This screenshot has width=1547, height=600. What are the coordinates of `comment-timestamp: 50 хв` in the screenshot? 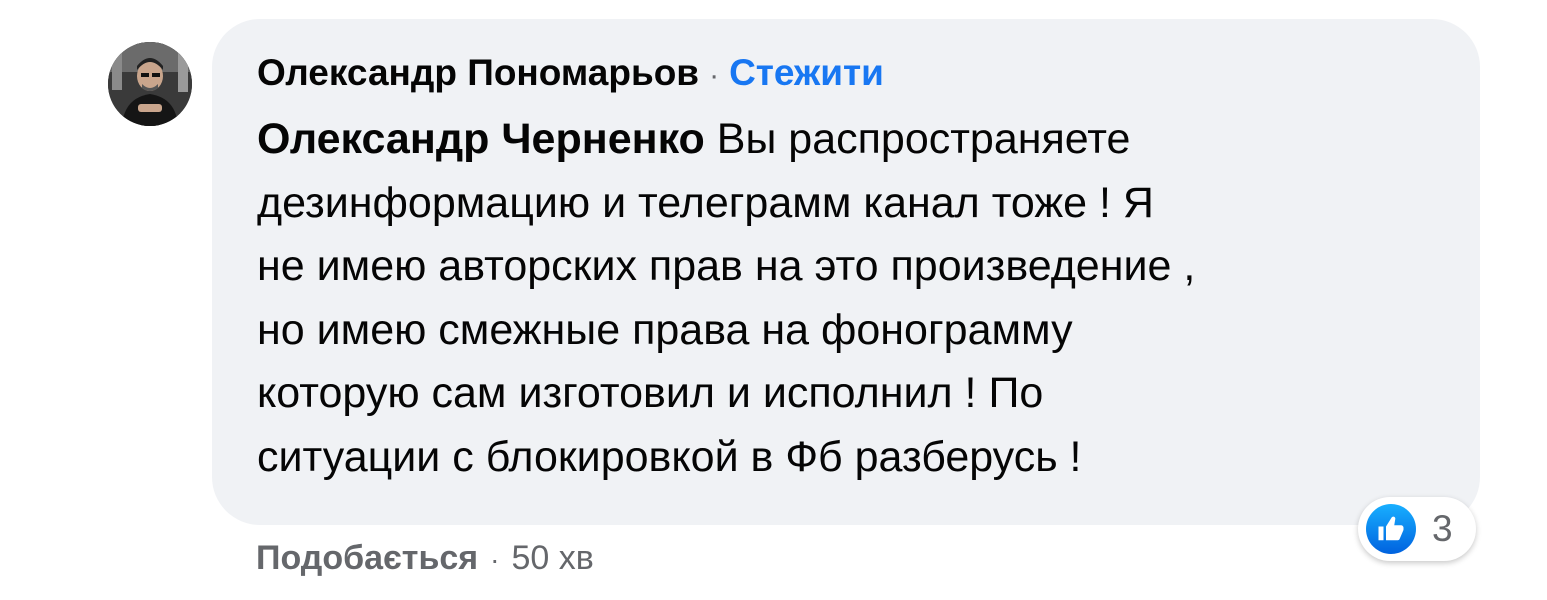 It's located at (552, 558).